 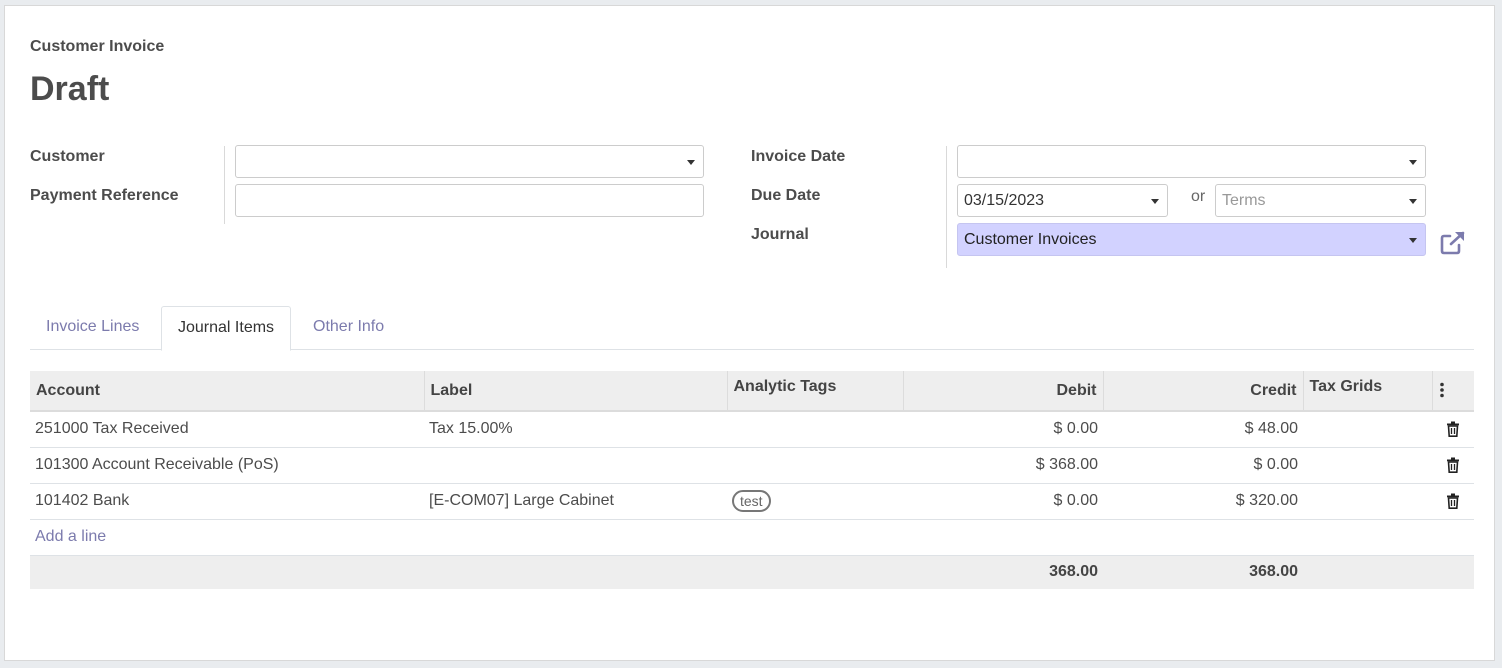 What do you see at coordinates (227, 429) in the screenshot?
I see `cell-account: 251000 Tax Received` at bounding box center [227, 429].